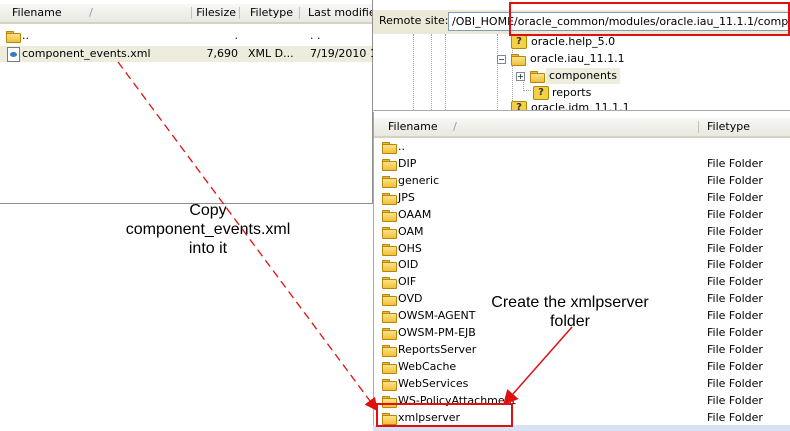  Describe the element at coordinates (538, 366) in the screenshot. I see `create-arrow` at that location.